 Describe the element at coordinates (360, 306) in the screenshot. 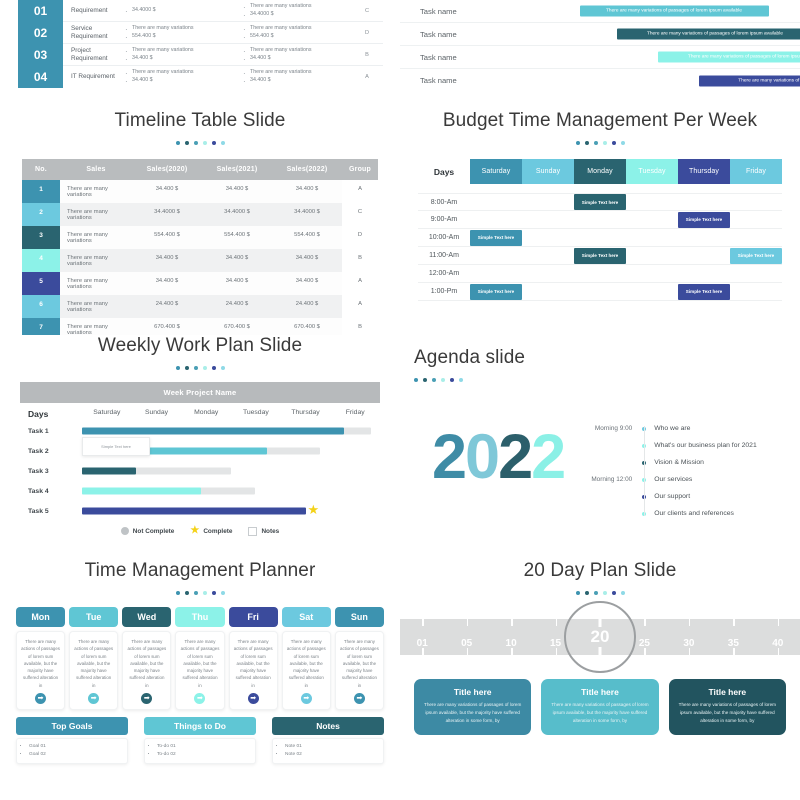

I see `cell-group: A` at that location.